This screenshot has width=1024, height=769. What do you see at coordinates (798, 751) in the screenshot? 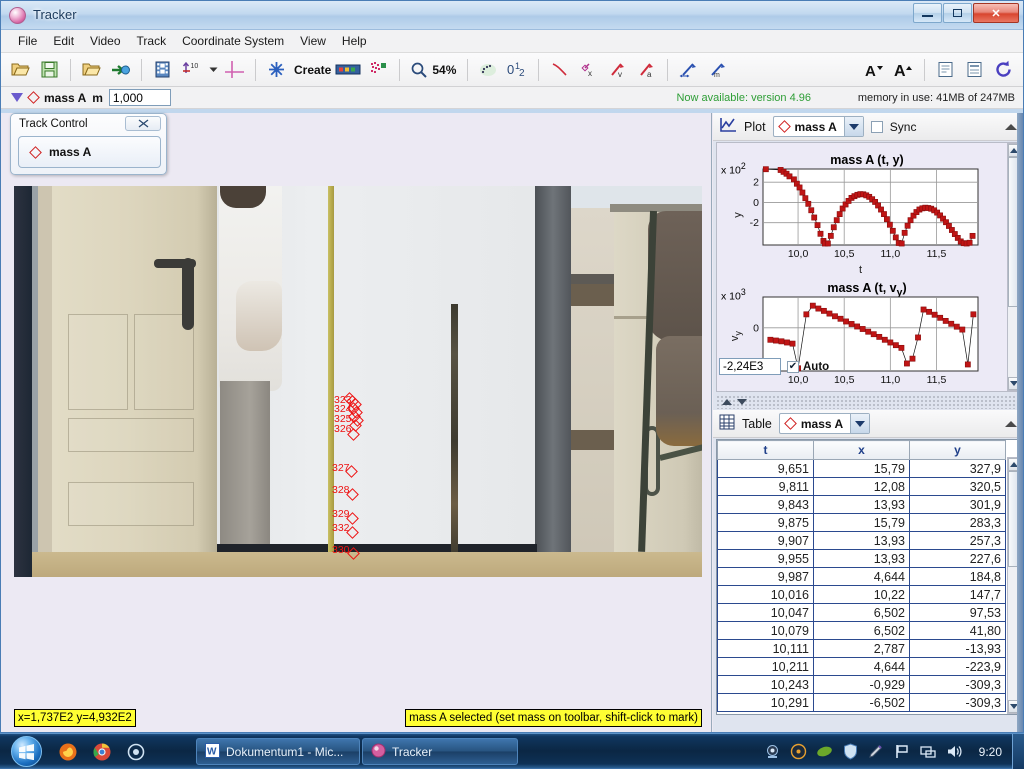
I see `disc-icon` at bounding box center [798, 751].